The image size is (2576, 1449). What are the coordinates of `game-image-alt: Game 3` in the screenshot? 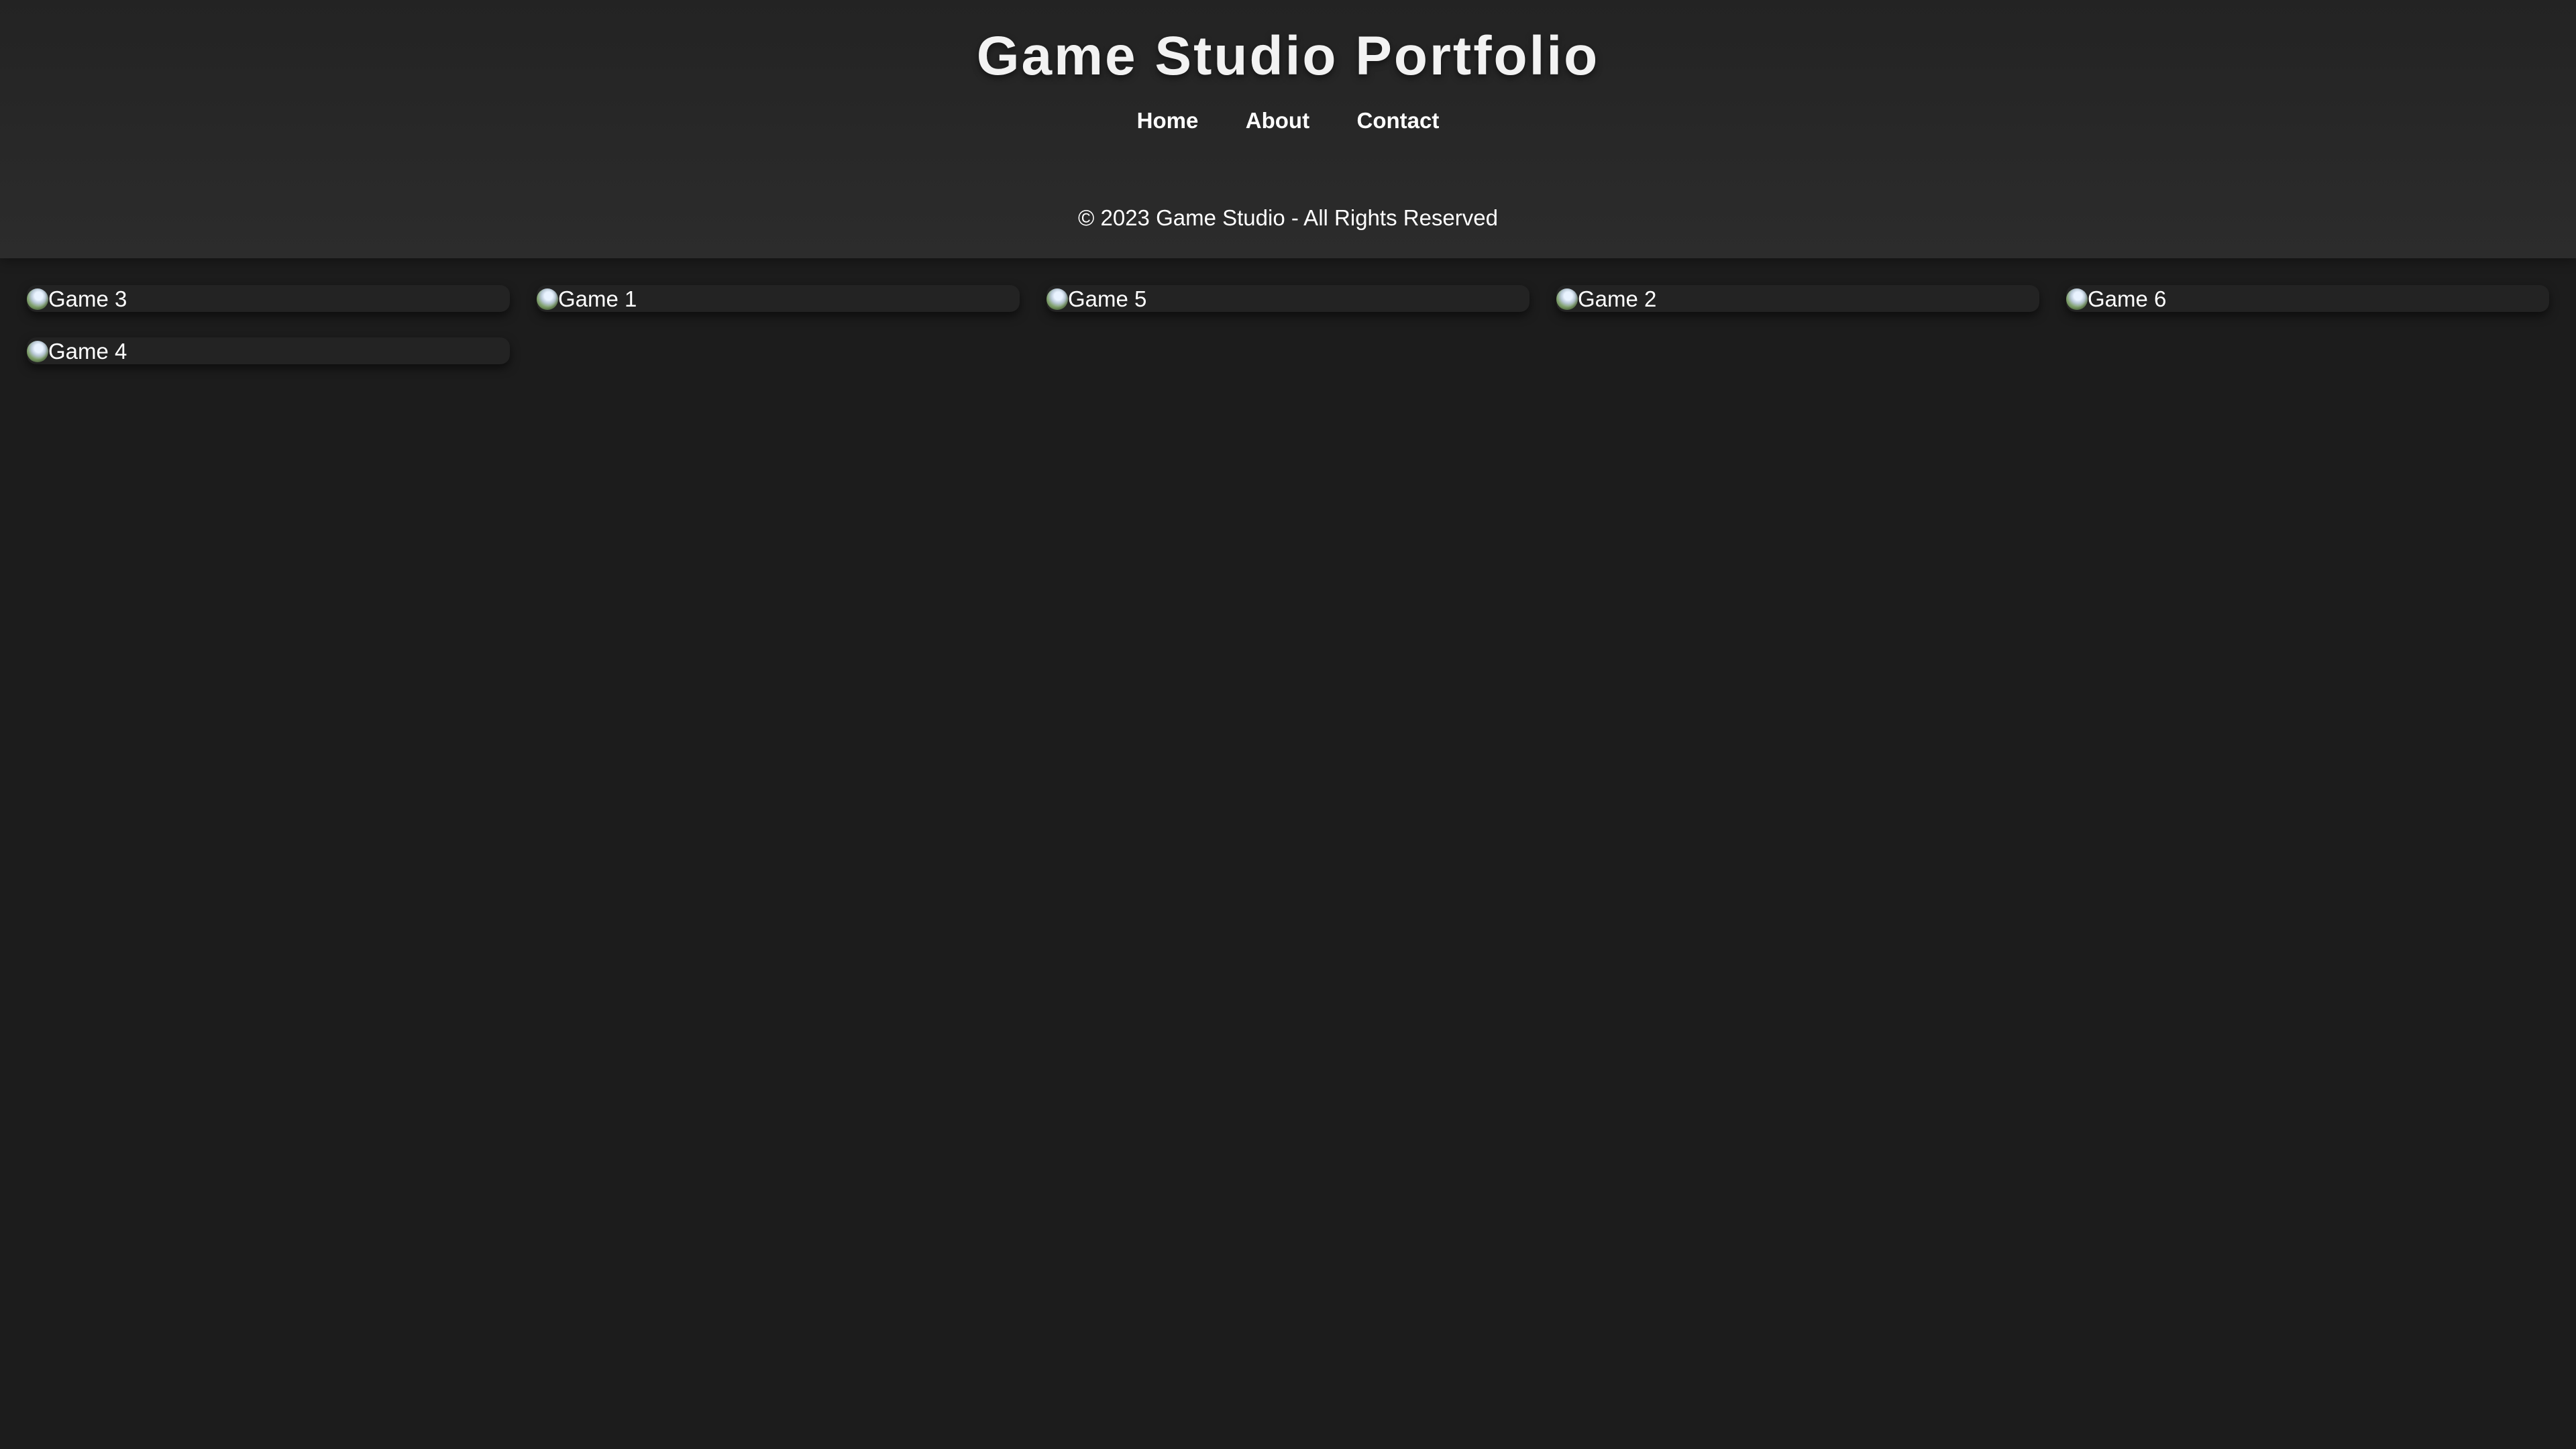 It's located at (87, 298).